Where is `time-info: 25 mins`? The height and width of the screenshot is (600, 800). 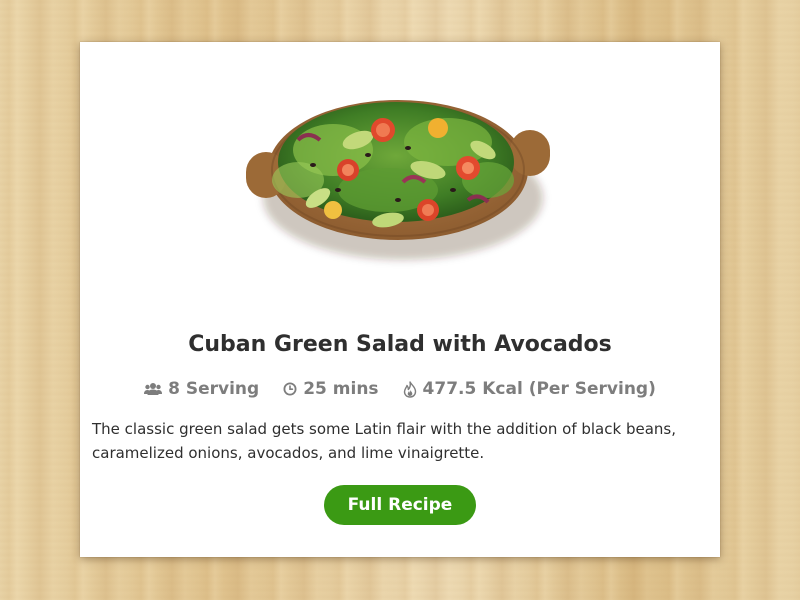 time-info: 25 mins is located at coordinates (331, 389).